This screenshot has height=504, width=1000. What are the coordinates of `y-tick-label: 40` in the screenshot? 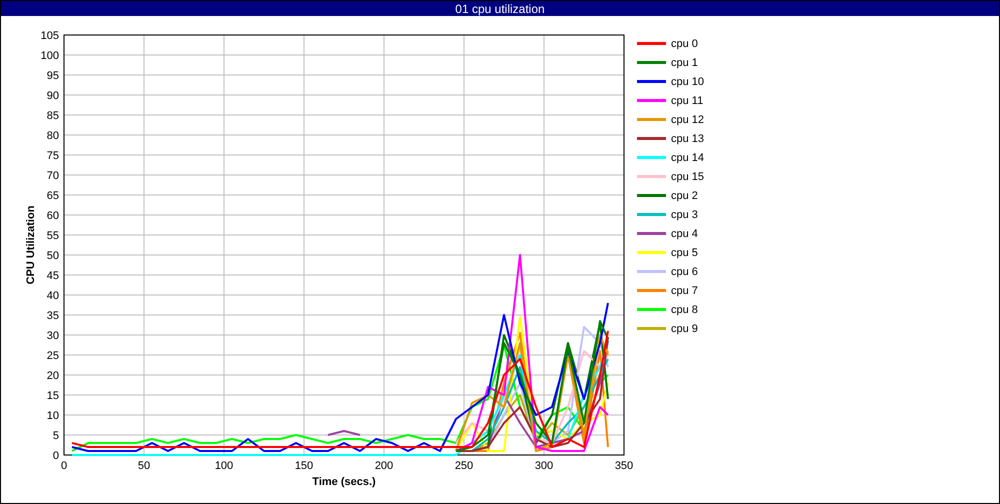 It's located at (52, 296).